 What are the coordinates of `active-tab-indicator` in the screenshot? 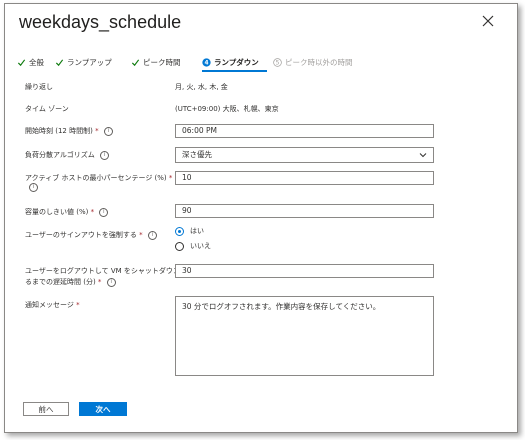 It's located at (234, 71).